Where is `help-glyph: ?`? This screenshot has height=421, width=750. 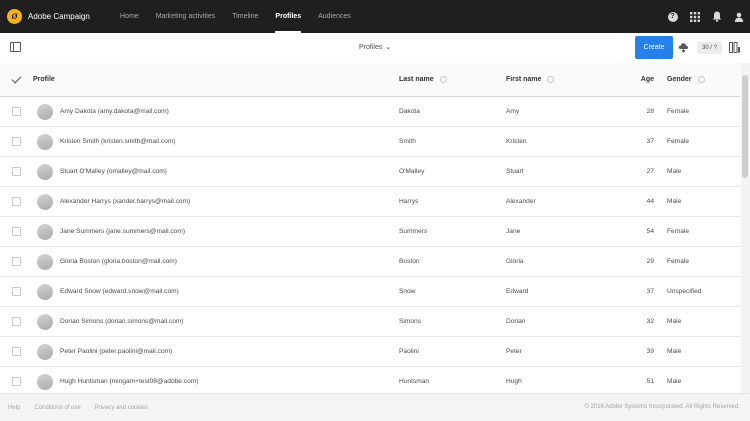
help-glyph: ? is located at coordinates (672, 16).